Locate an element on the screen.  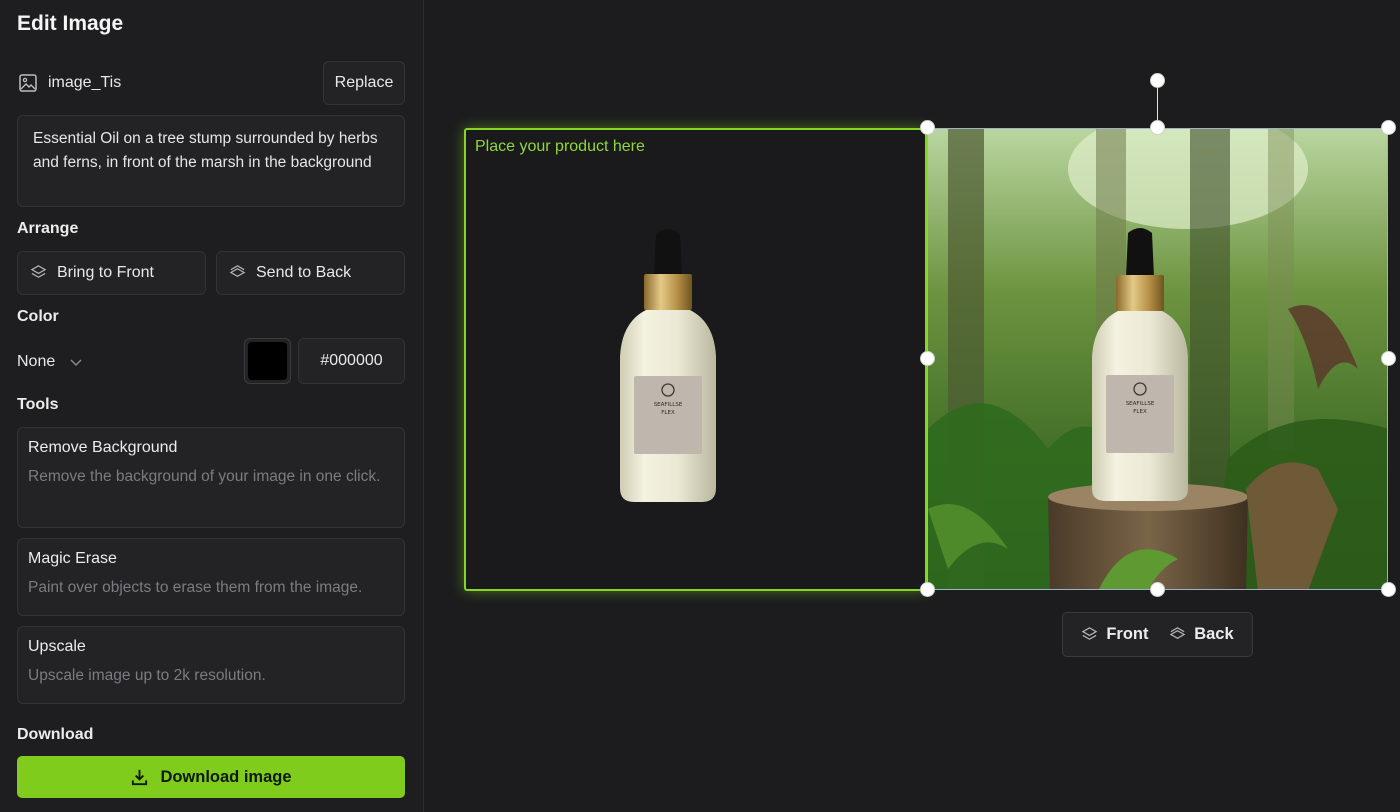
resize-handle-bottom-left is located at coordinates (927, 589).